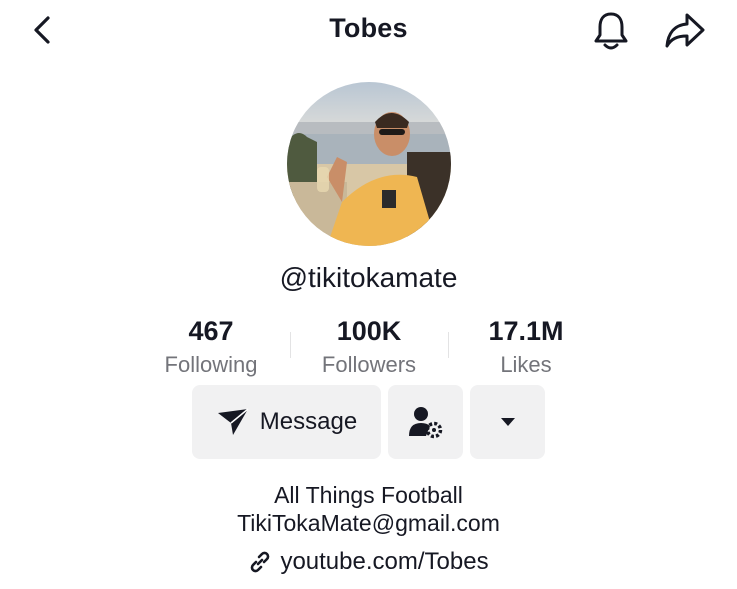  Describe the element at coordinates (211, 364) in the screenshot. I see `stat-following-label: Following` at that location.